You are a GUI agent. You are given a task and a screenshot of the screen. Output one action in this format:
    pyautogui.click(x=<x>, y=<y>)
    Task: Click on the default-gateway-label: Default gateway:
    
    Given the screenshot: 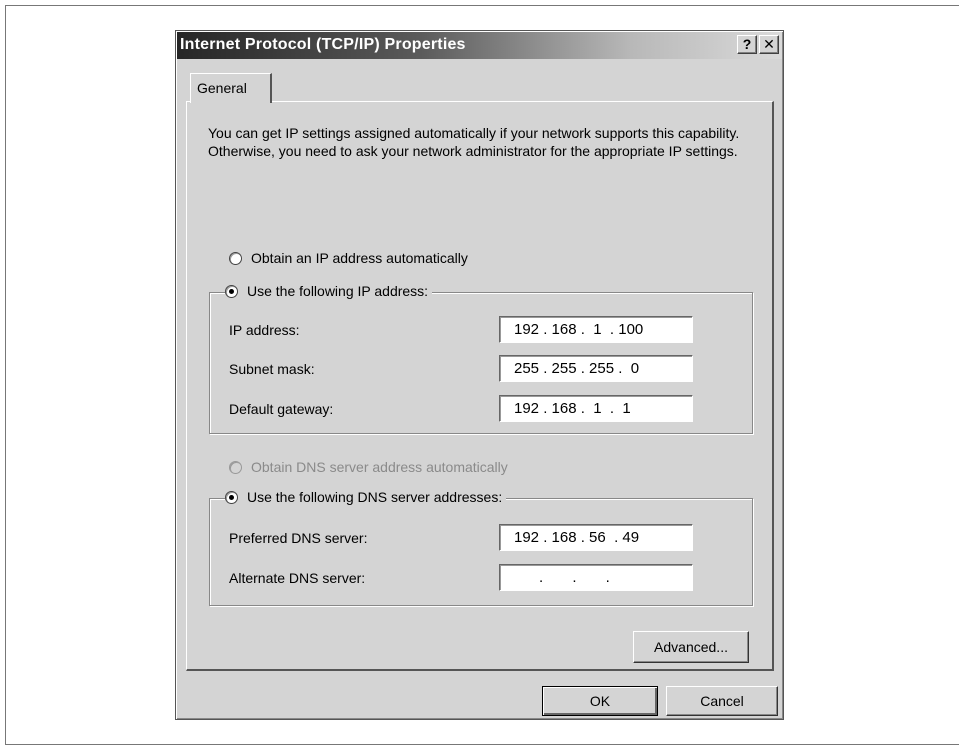 What is the action you would take?
    pyautogui.click(x=281, y=409)
    